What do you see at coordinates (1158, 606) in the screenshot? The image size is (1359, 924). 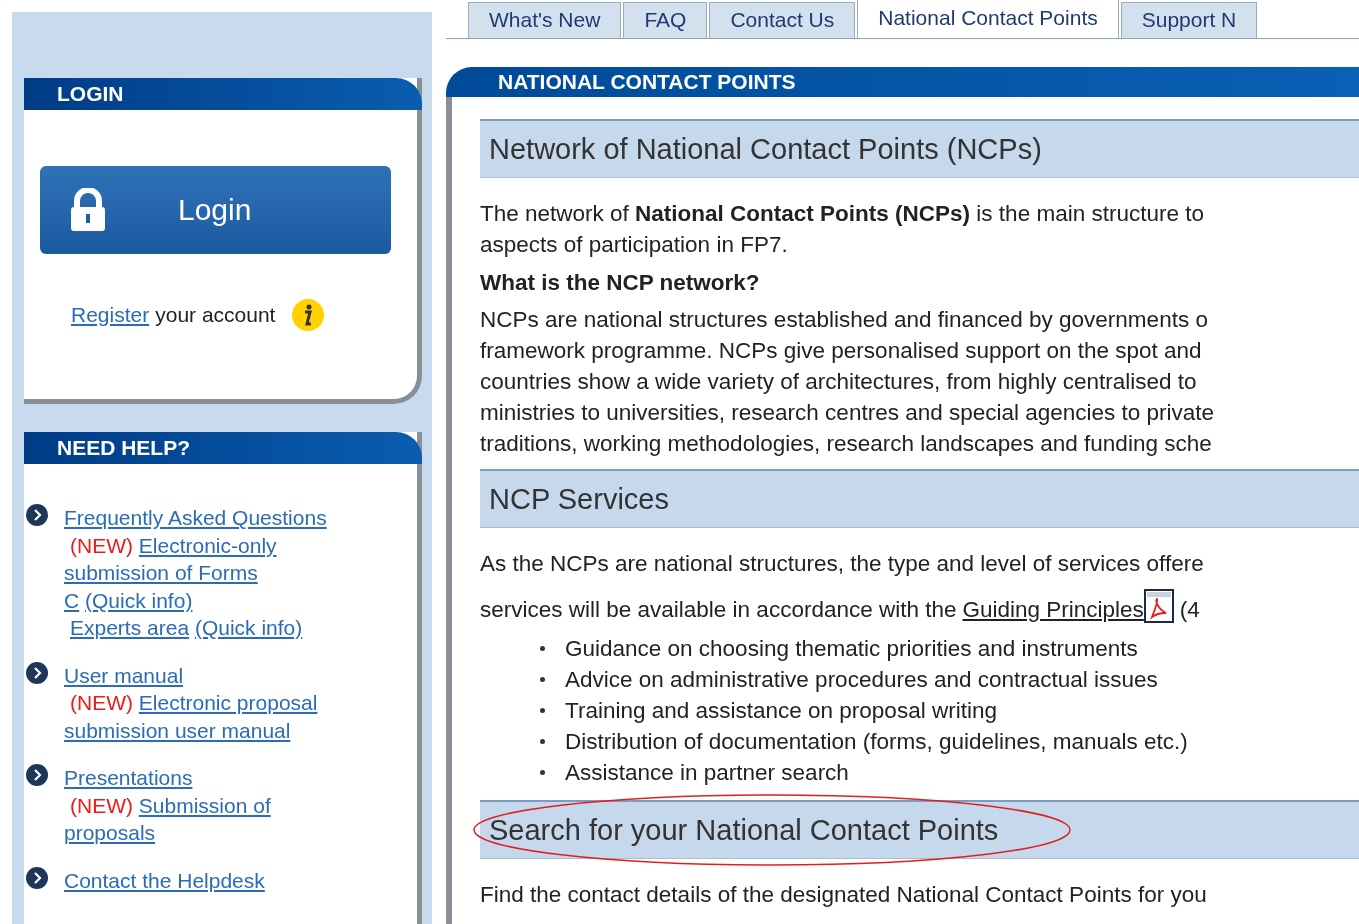 I see `pdf-icon` at bounding box center [1158, 606].